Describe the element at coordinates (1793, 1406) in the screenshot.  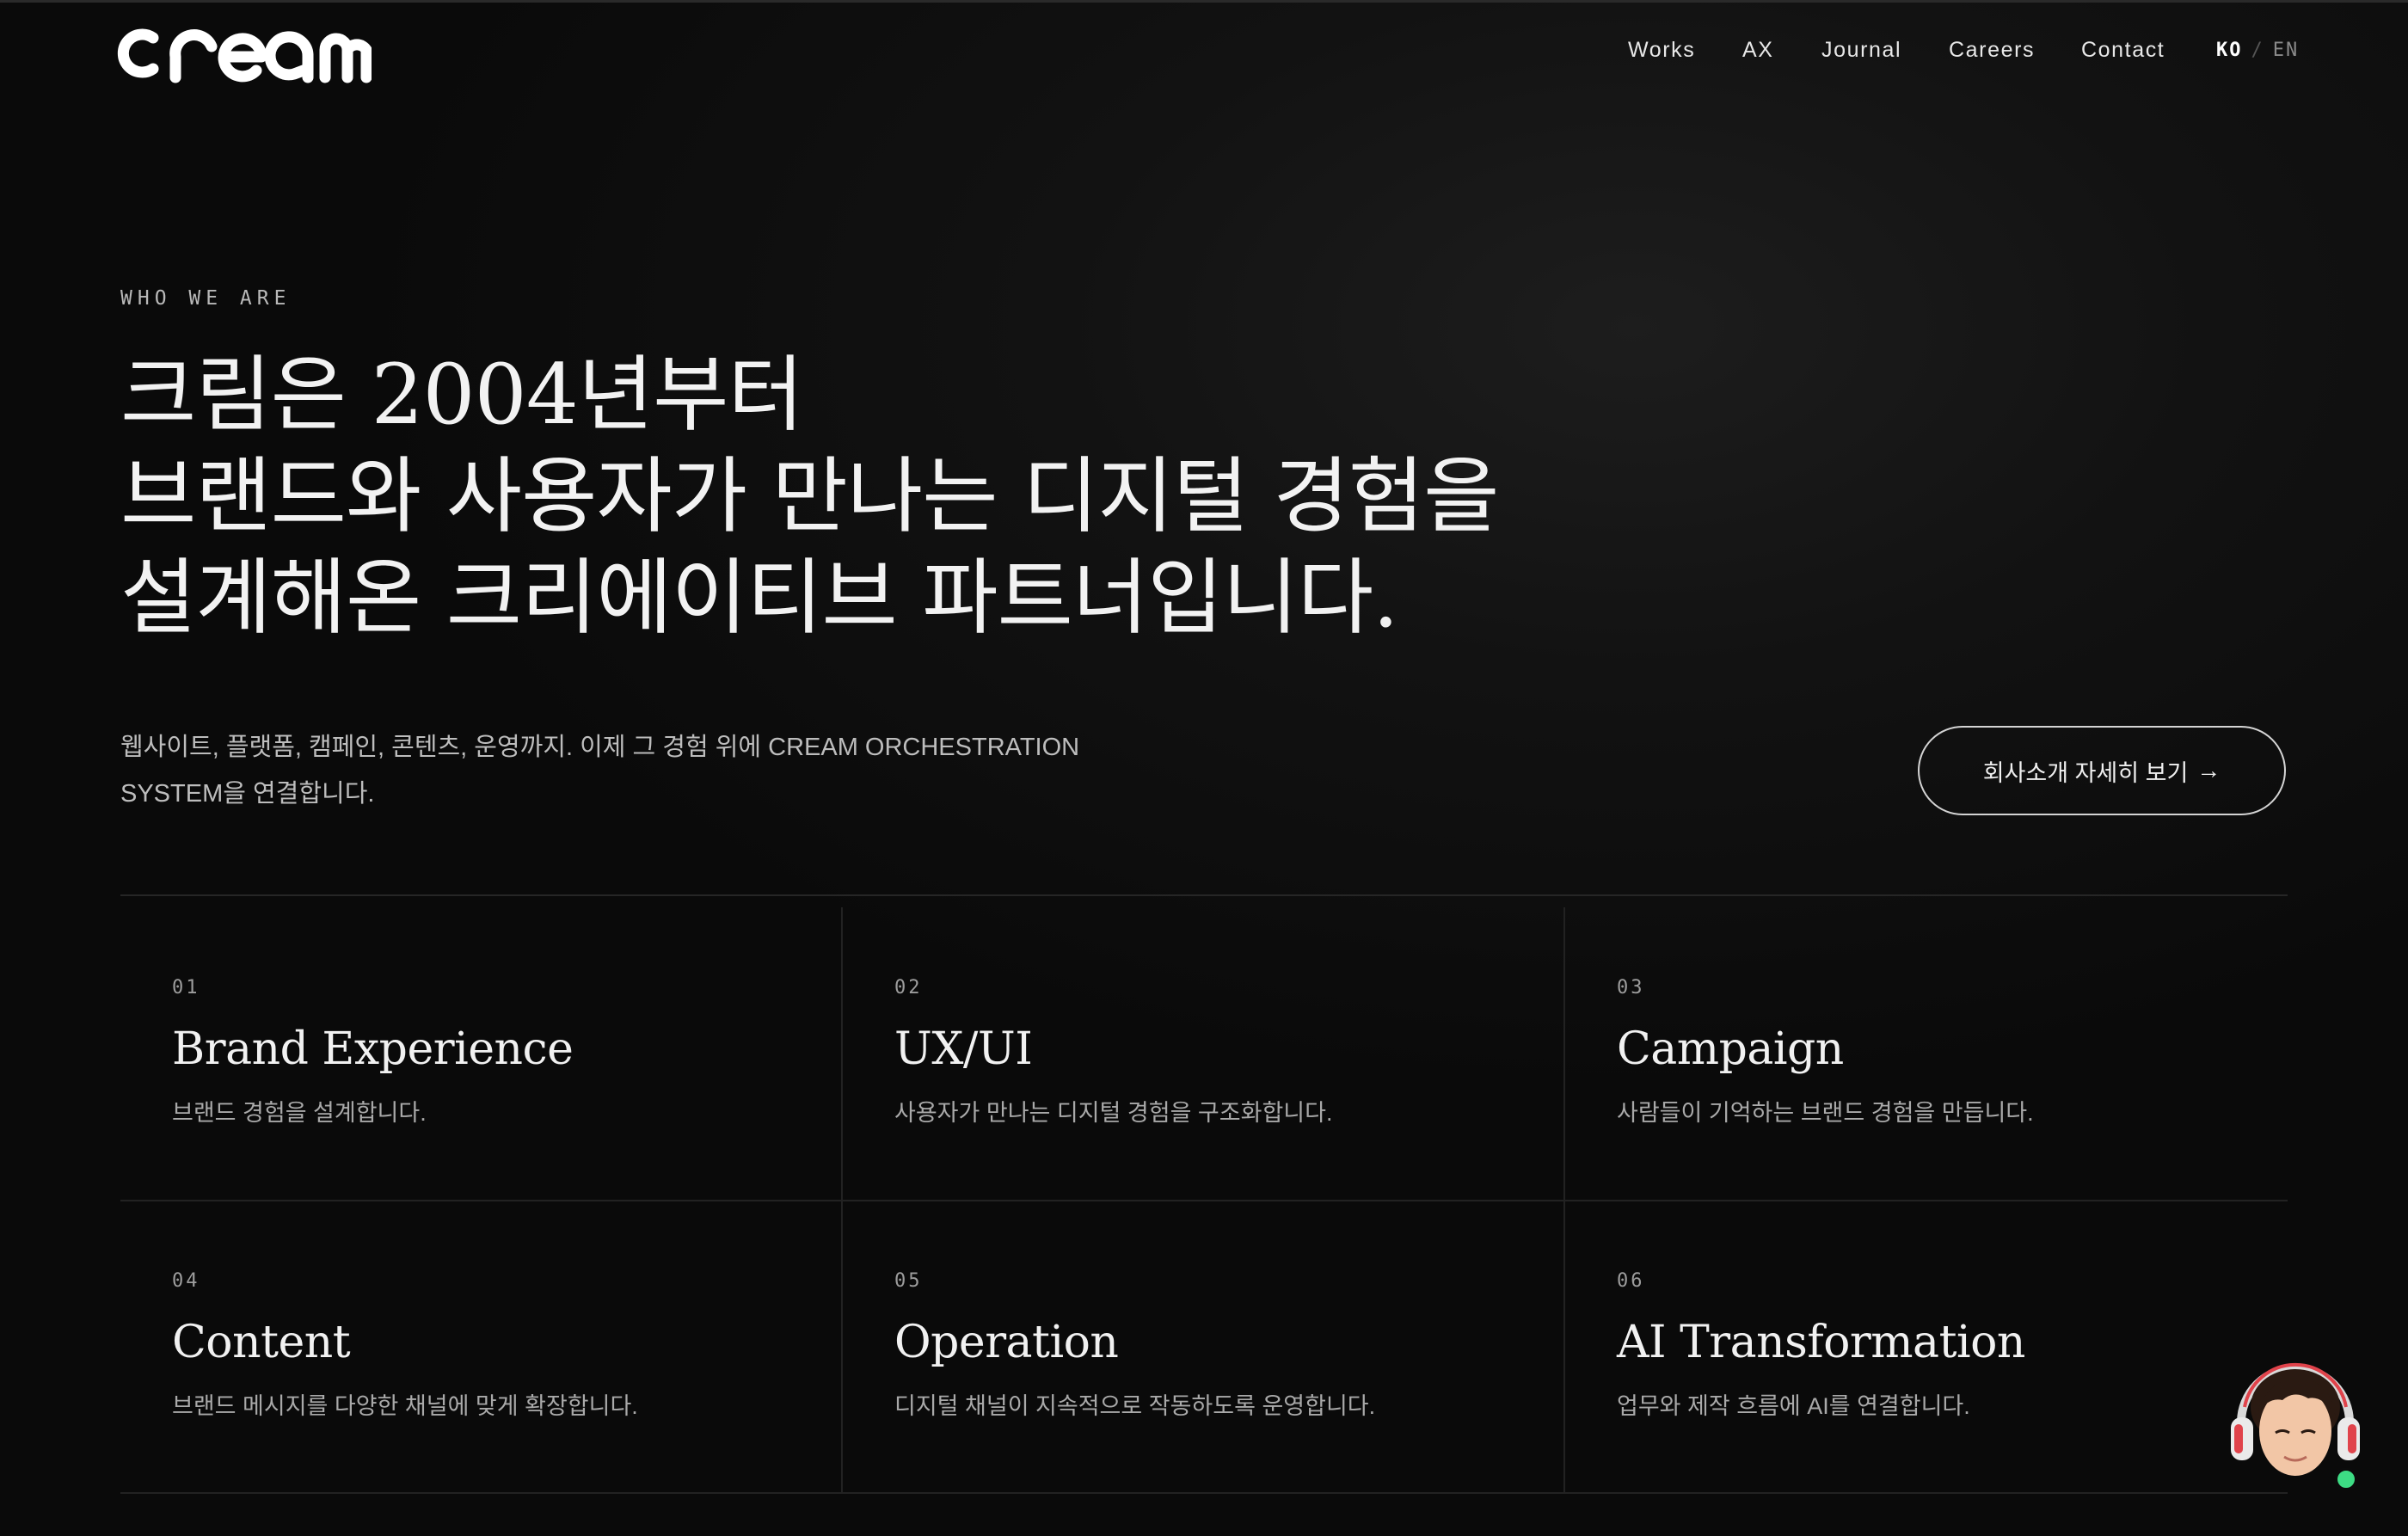
I see `service-description: 업무와 제작 흐름에 AI를 연결합니다.` at that location.